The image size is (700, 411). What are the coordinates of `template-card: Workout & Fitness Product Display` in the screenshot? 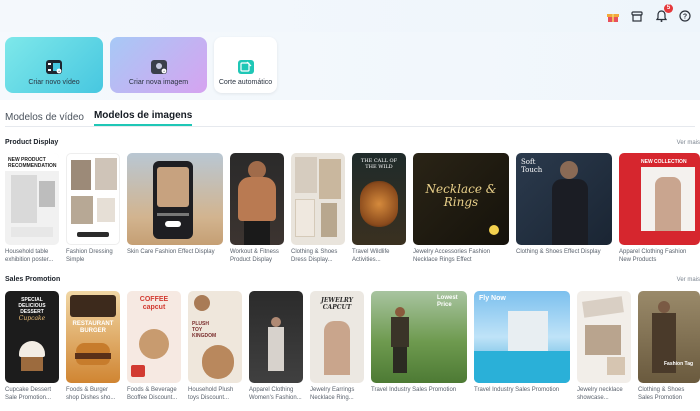 It's located at (257, 208).